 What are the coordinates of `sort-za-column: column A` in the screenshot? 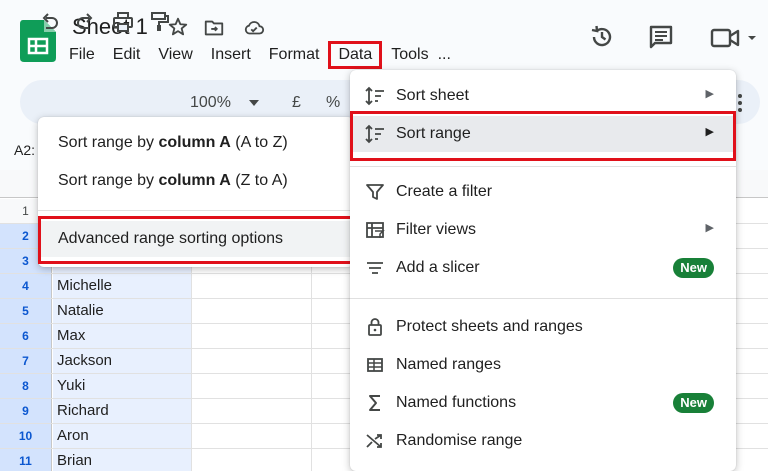 It's located at (194, 180).